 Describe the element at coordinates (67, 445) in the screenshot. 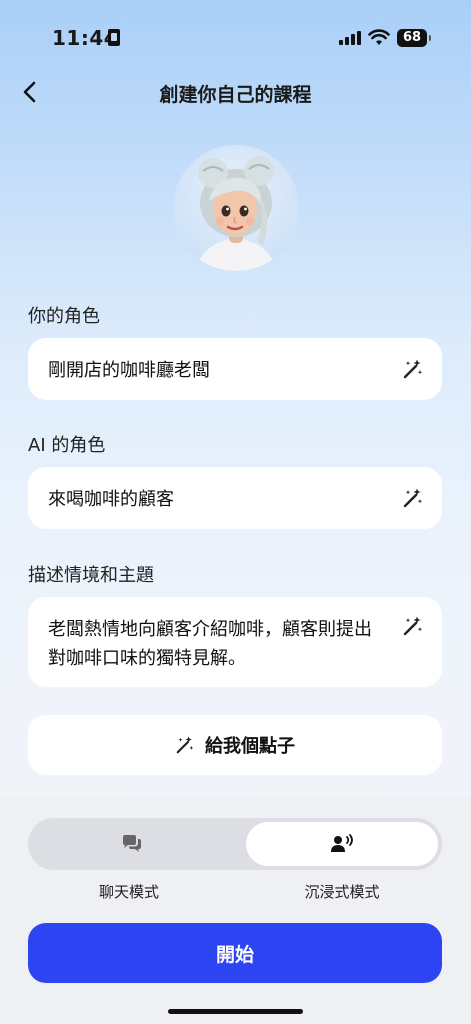

I see `ai-role-label: AI 的角色` at that location.